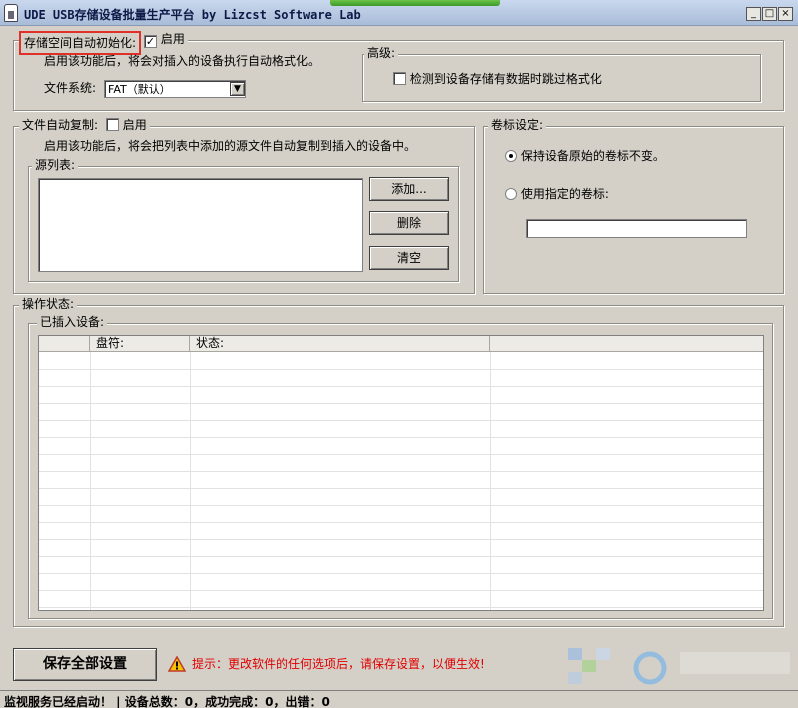  Describe the element at coordinates (592, 156) in the screenshot. I see `keep-volume-label: 保持设备原始的卷标不变。` at that location.